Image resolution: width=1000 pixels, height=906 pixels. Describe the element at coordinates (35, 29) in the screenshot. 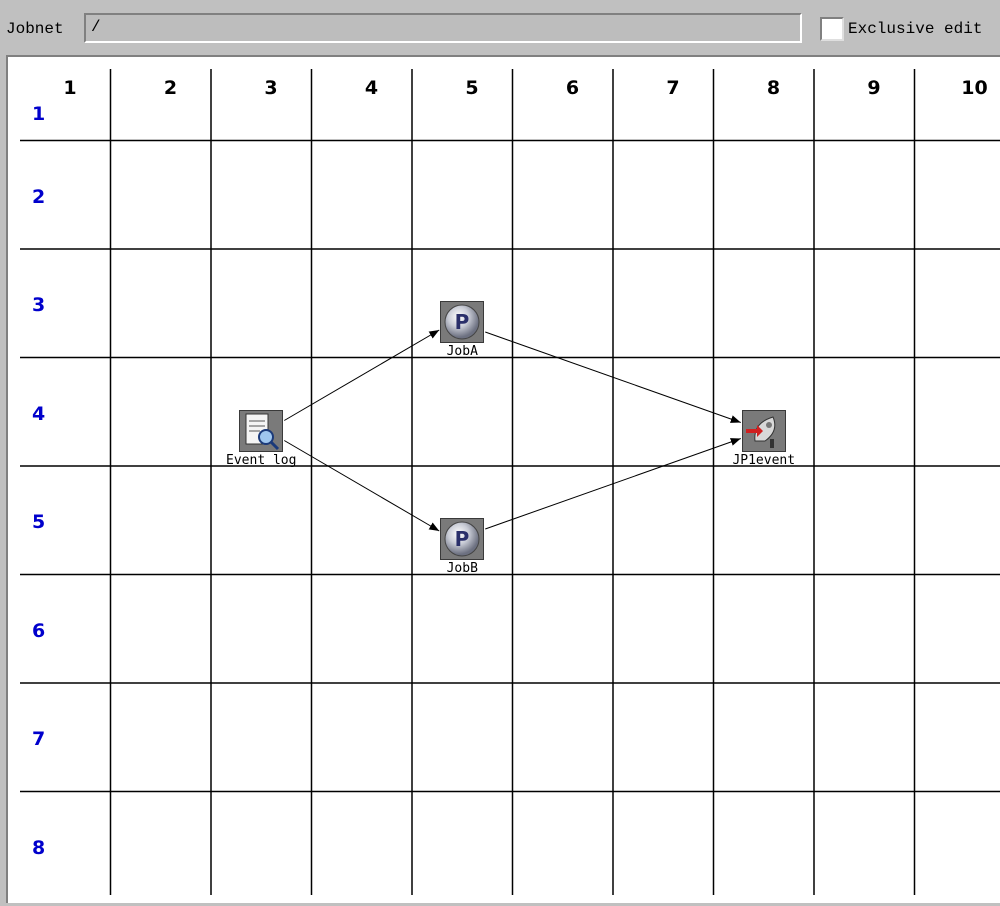

I see `jobnet-label: Jobnet` at that location.